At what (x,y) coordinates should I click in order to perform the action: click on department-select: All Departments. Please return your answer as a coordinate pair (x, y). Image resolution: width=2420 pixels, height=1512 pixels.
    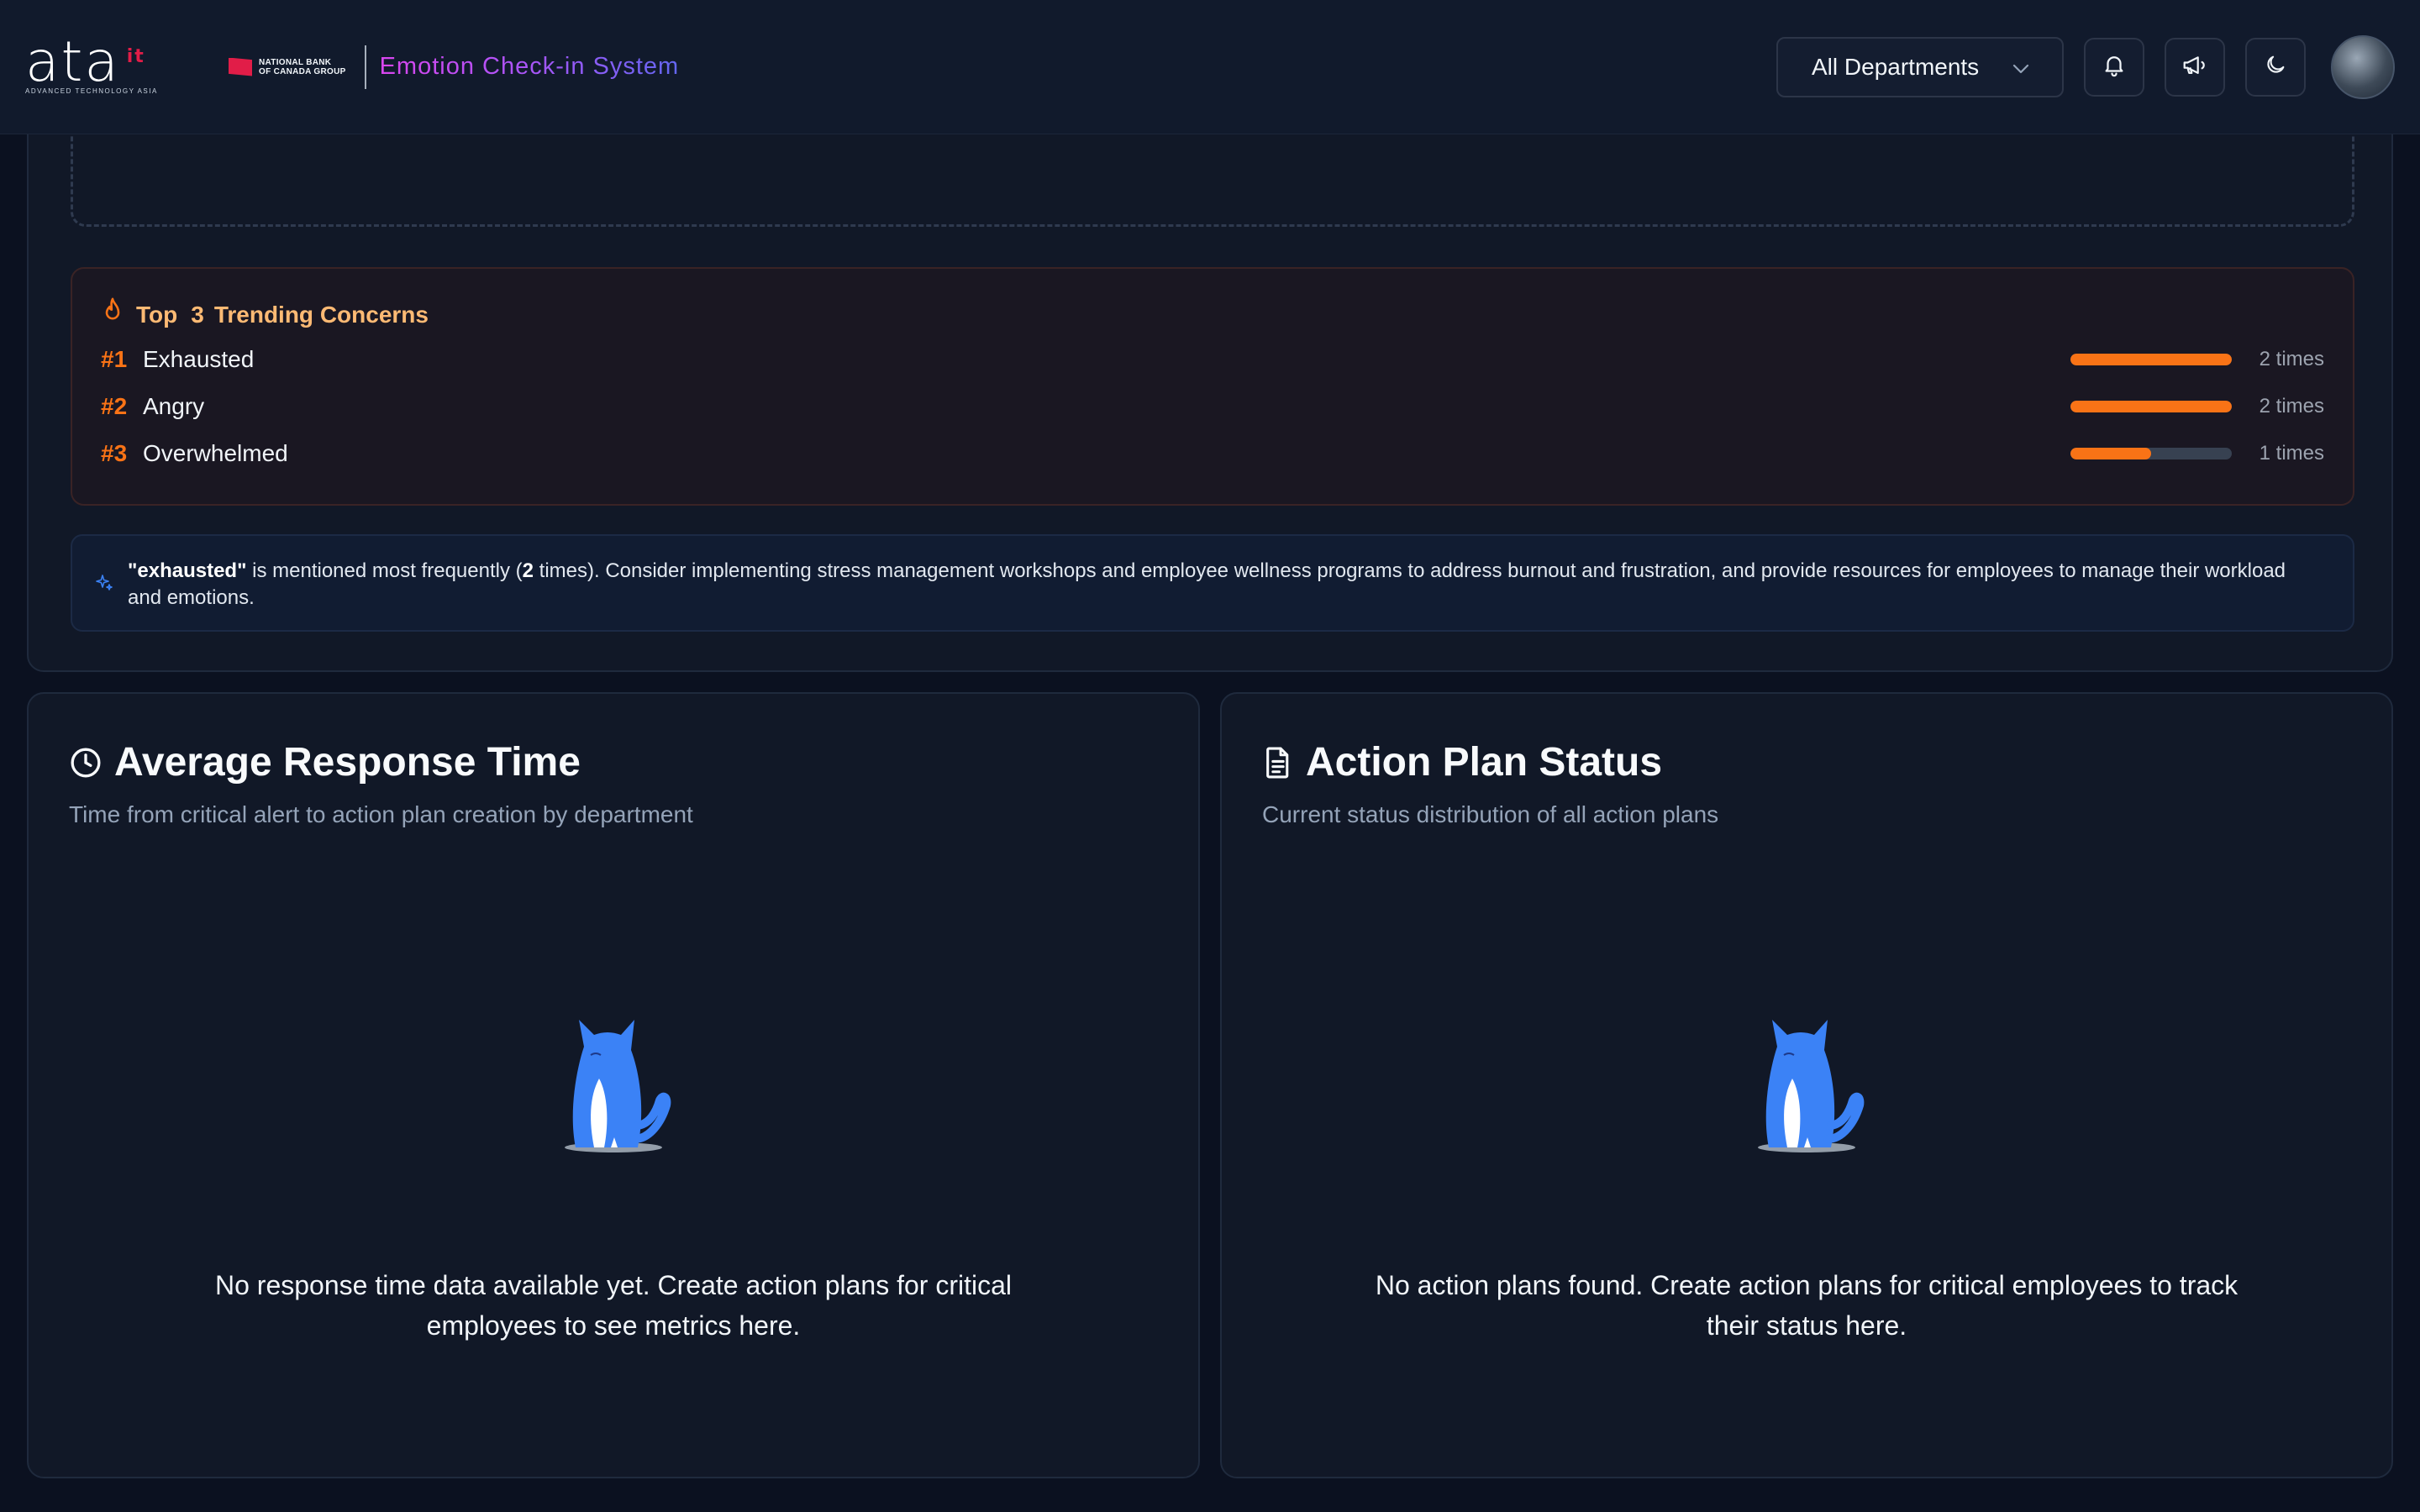
    Looking at the image, I should click on (1920, 66).